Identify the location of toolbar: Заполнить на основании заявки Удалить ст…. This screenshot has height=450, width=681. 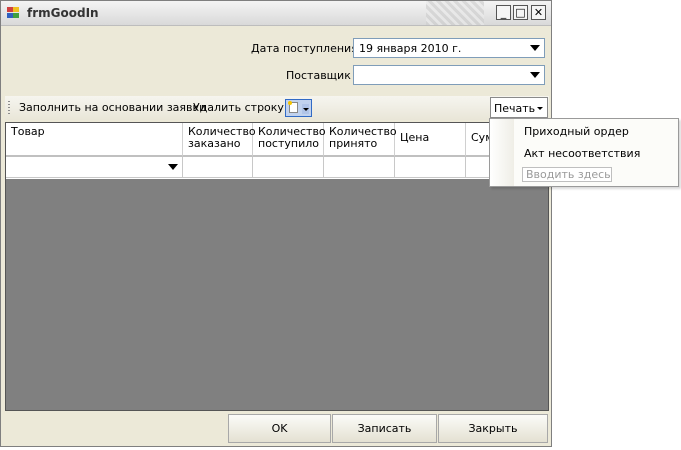
(277, 108).